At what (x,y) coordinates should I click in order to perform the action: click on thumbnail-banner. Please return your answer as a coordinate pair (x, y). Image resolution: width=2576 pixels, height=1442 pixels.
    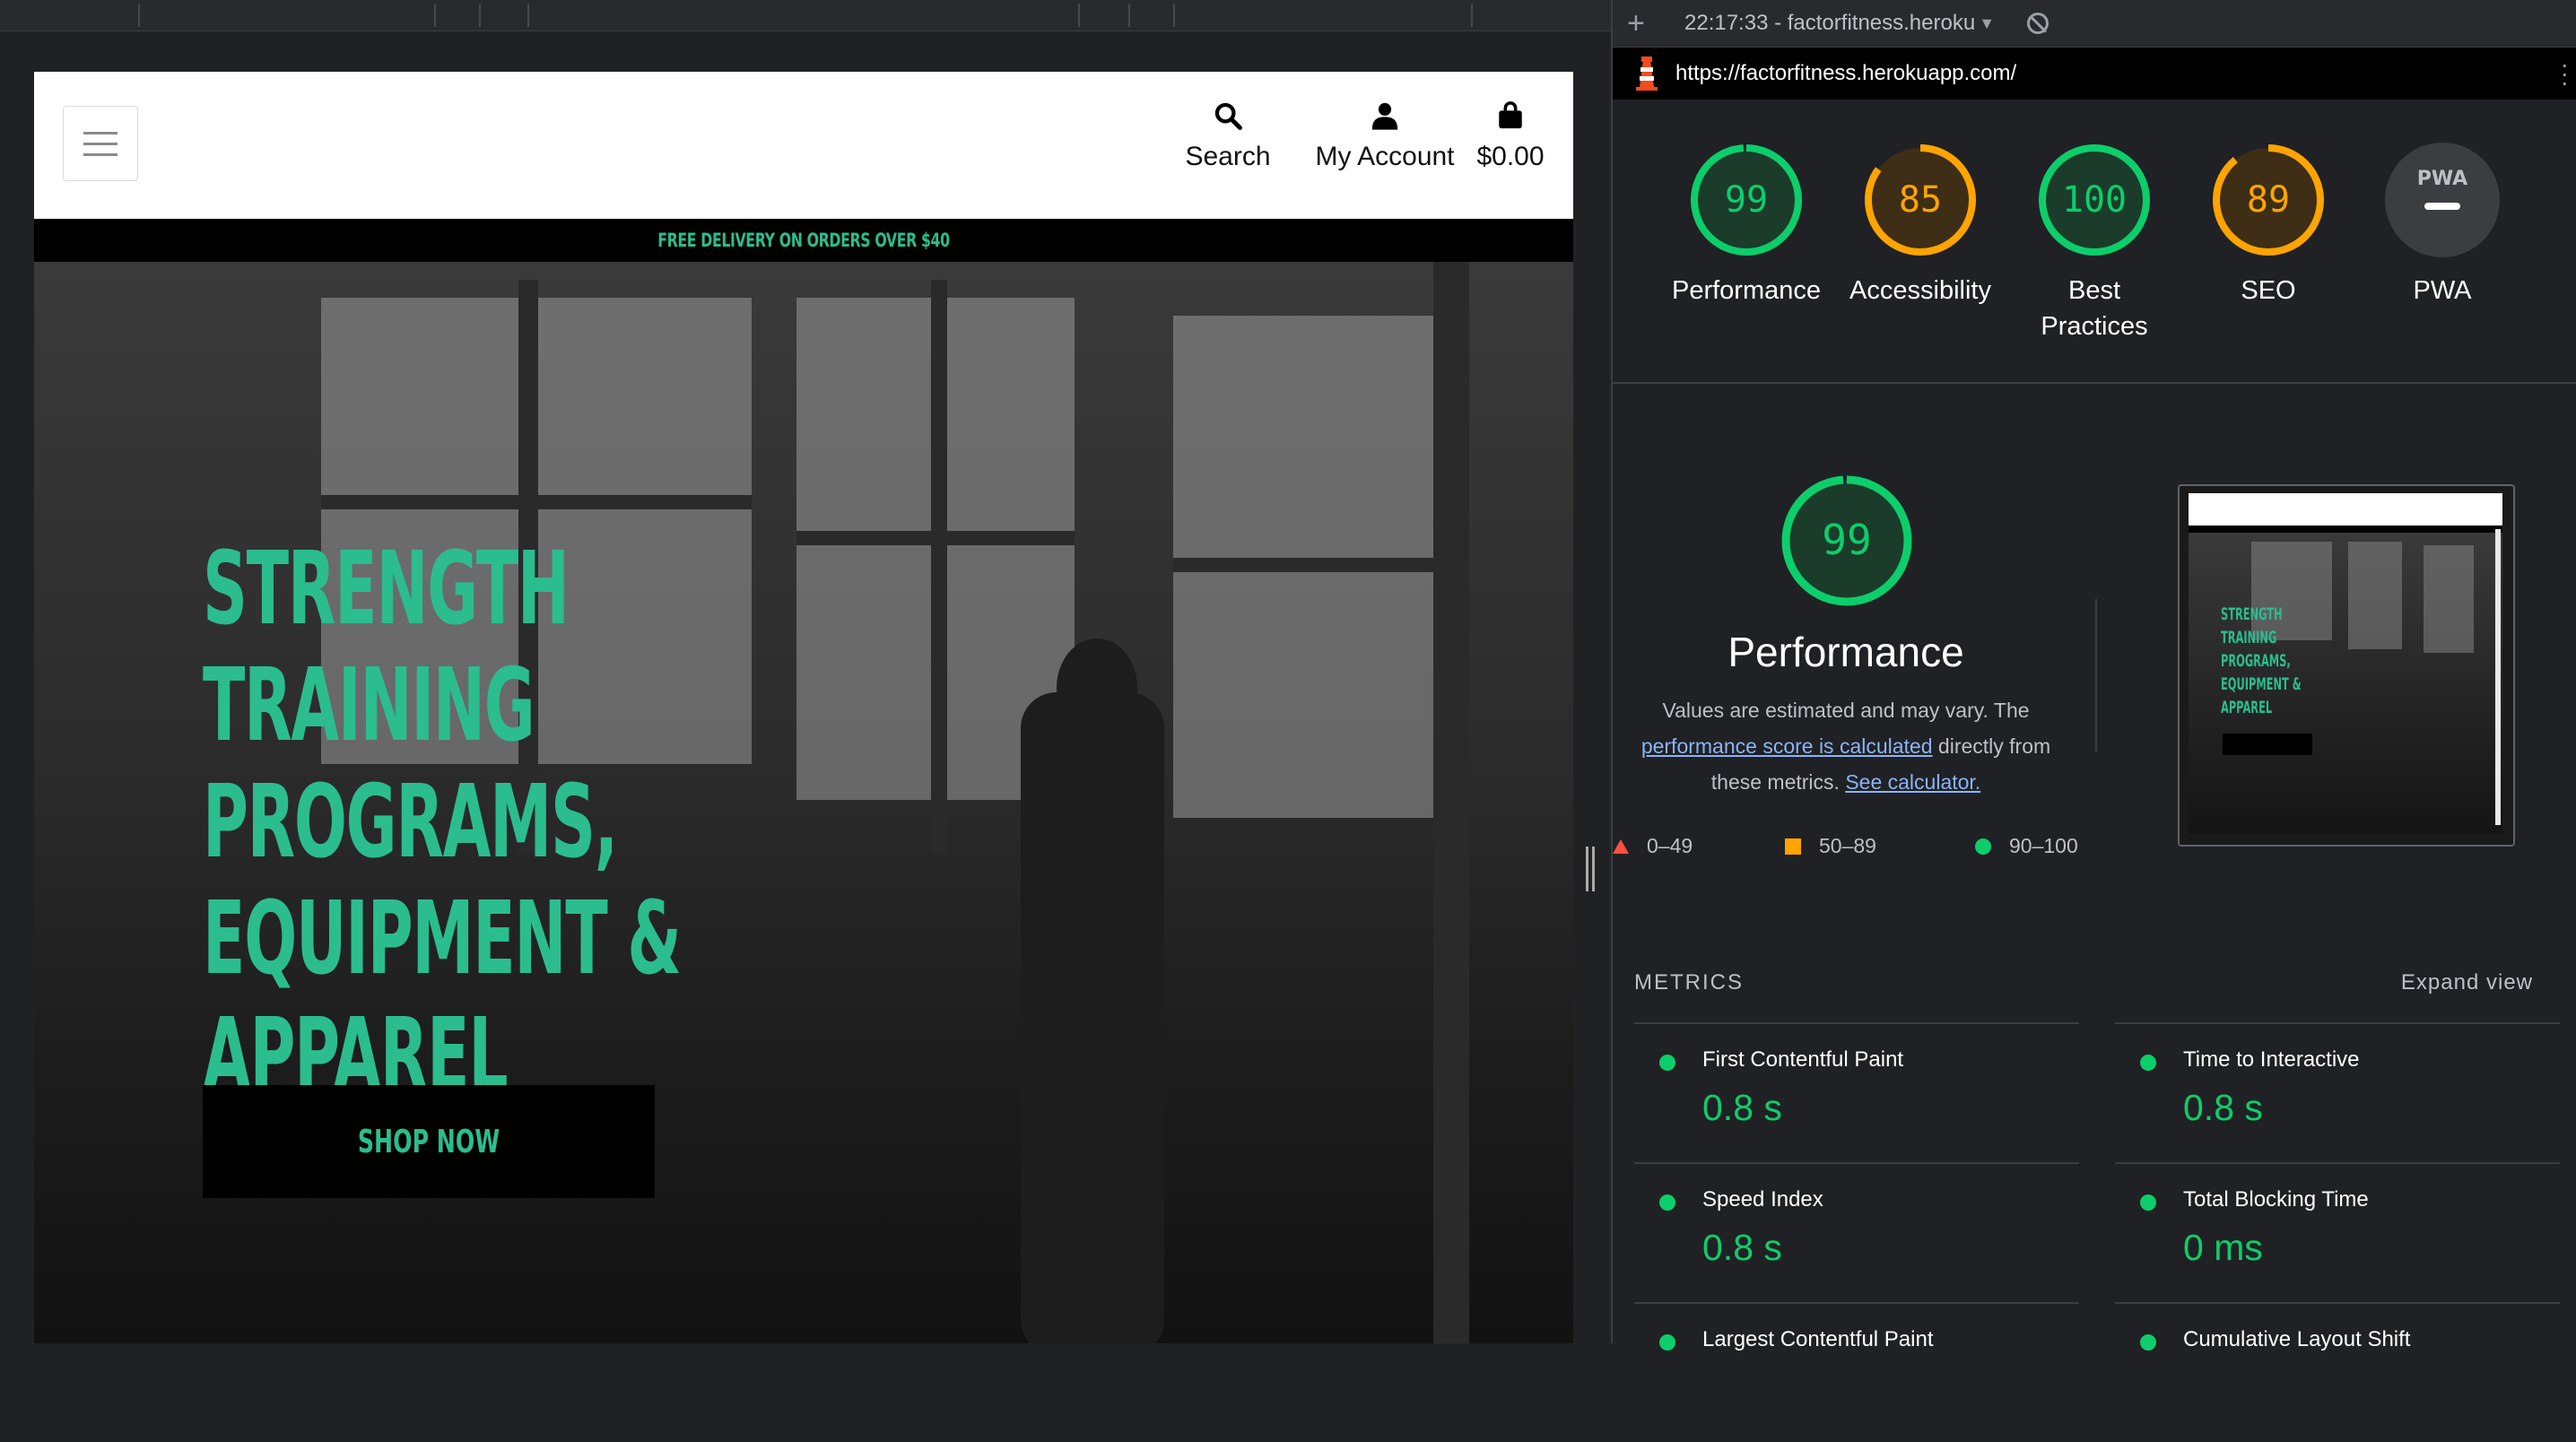
    Looking at the image, I should click on (2345, 529).